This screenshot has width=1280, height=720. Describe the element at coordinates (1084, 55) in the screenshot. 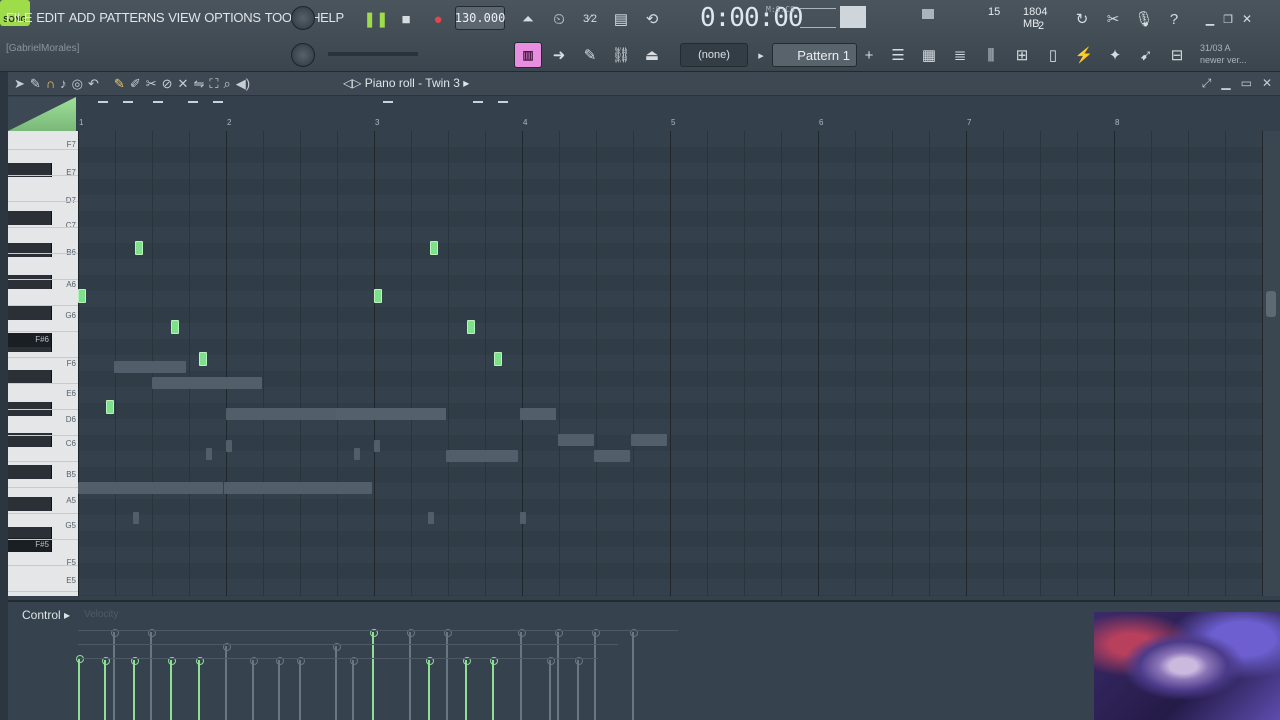

I see `plugin-icon: ⚡` at that location.